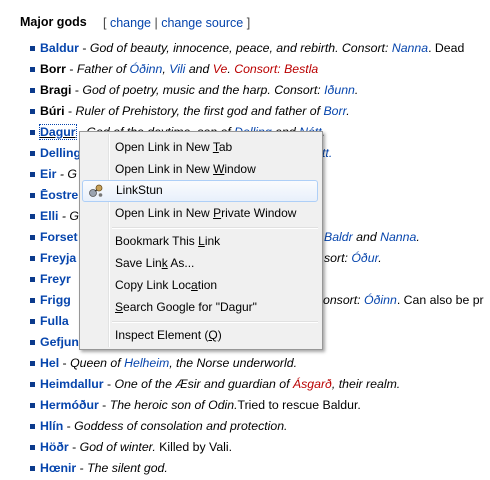 This screenshot has height=480, width=490. What do you see at coordinates (200, 307) in the screenshot?
I see `menu-item-search-google: Search Google for "Dagur"` at bounding box center [200, 307].